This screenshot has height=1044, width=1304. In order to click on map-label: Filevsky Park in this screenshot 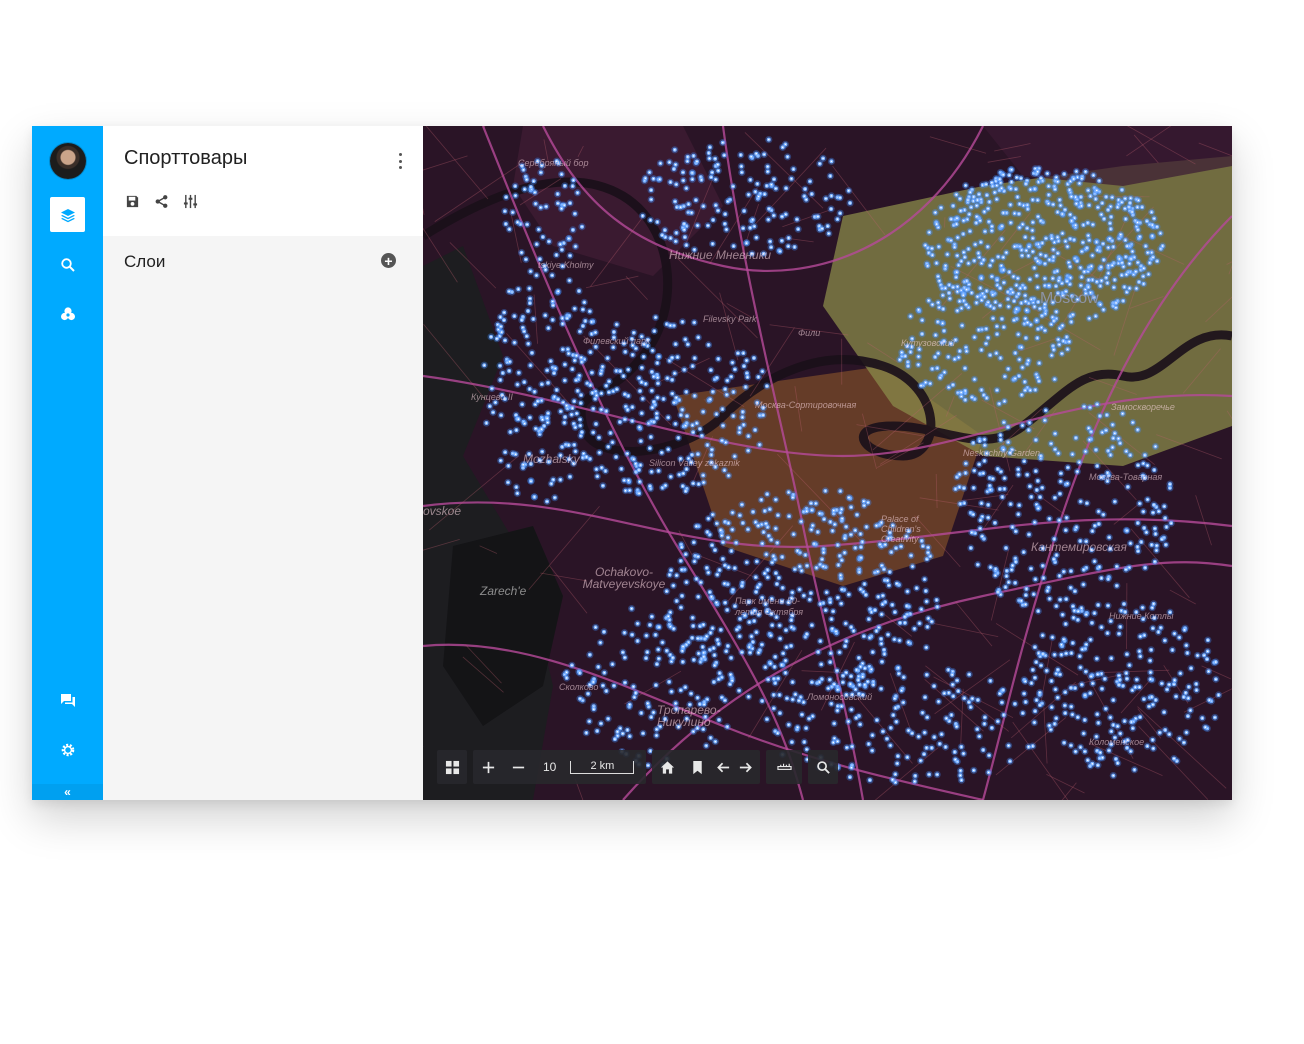, I will do `click(730, 319)`.